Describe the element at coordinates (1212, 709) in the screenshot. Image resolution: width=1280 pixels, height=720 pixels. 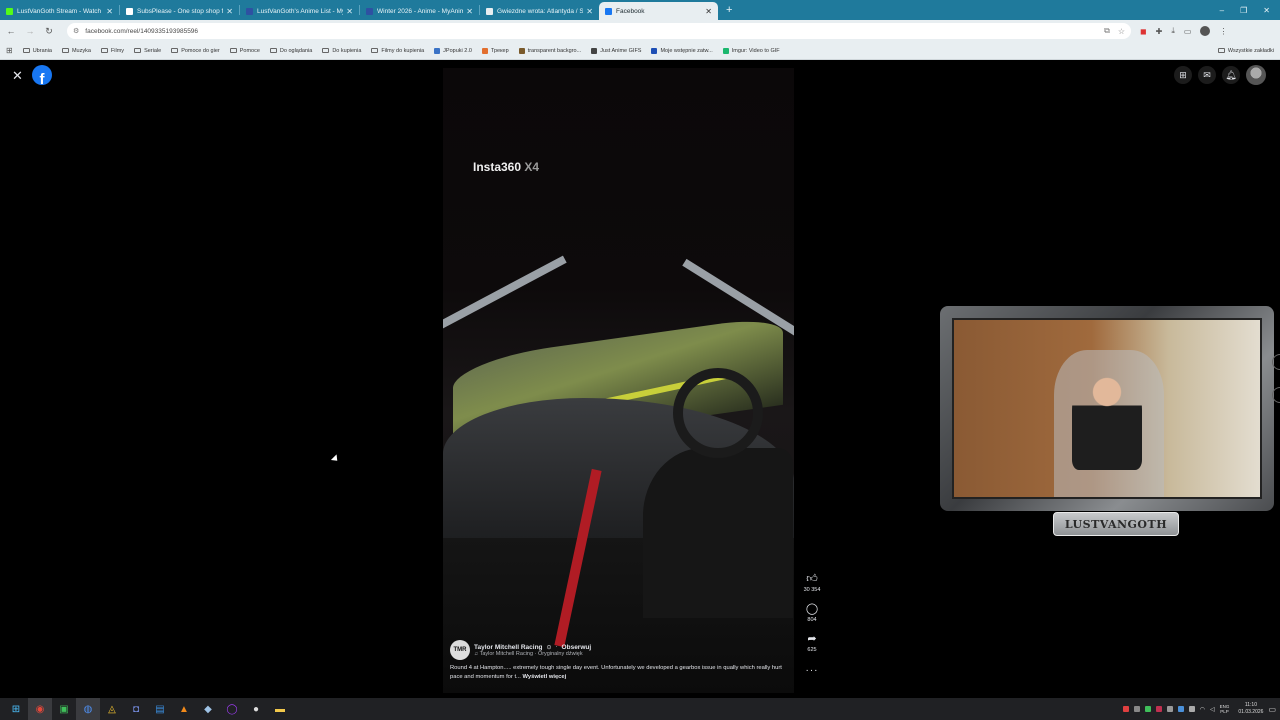
I see `volume-icon: ◁` at that location.